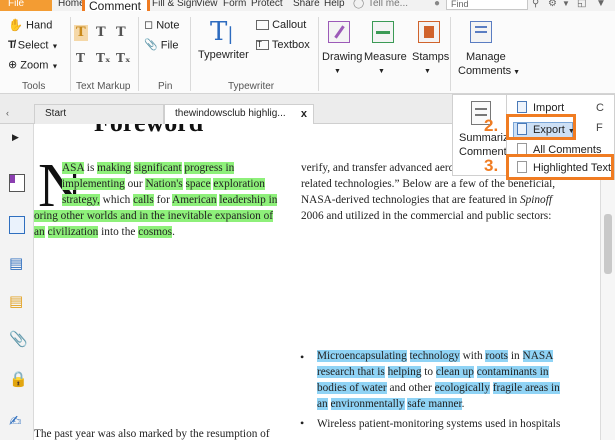  I want to click on select-icon: T̸, so click(11, 45).